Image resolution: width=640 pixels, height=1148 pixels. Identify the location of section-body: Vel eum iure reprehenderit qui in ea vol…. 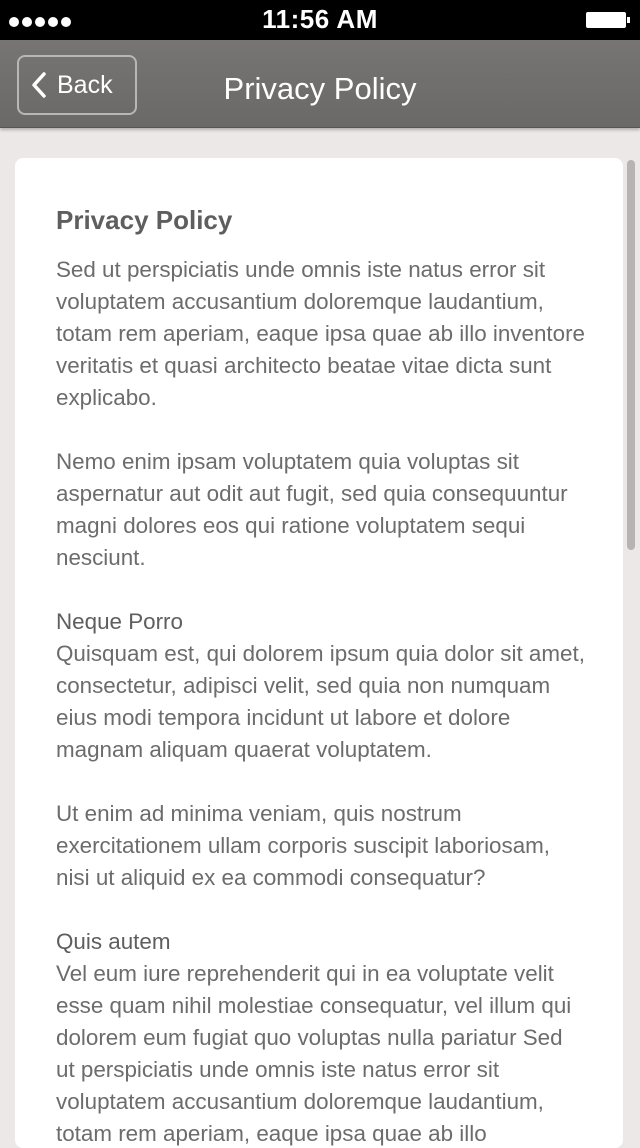
(314, 1053).